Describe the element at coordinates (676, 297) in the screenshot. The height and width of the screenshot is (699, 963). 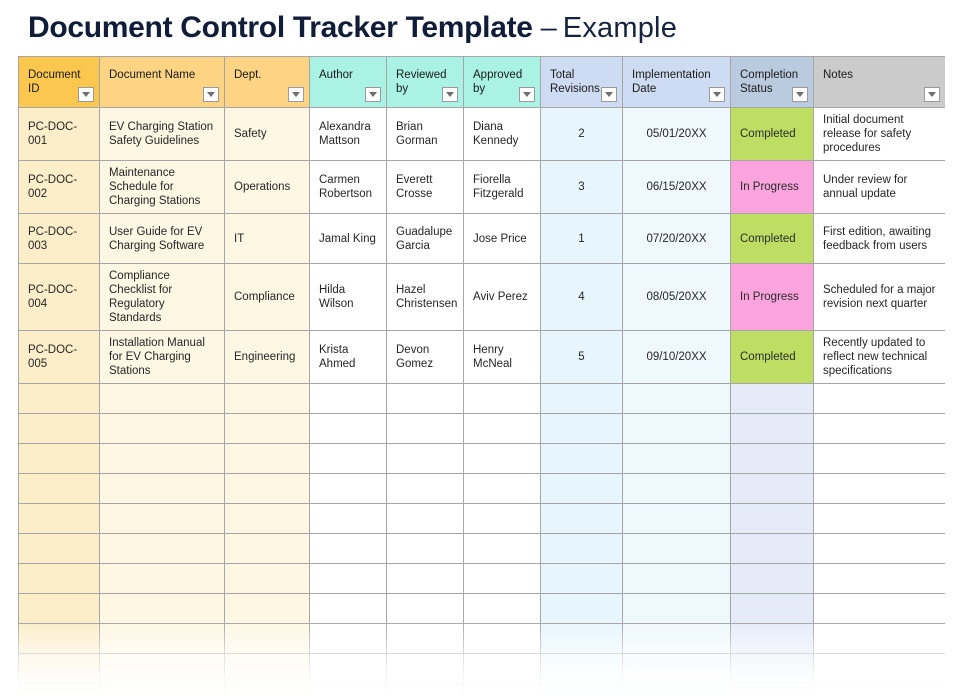
I see `cell-implementation_date: 08/05/20XX` at that location.